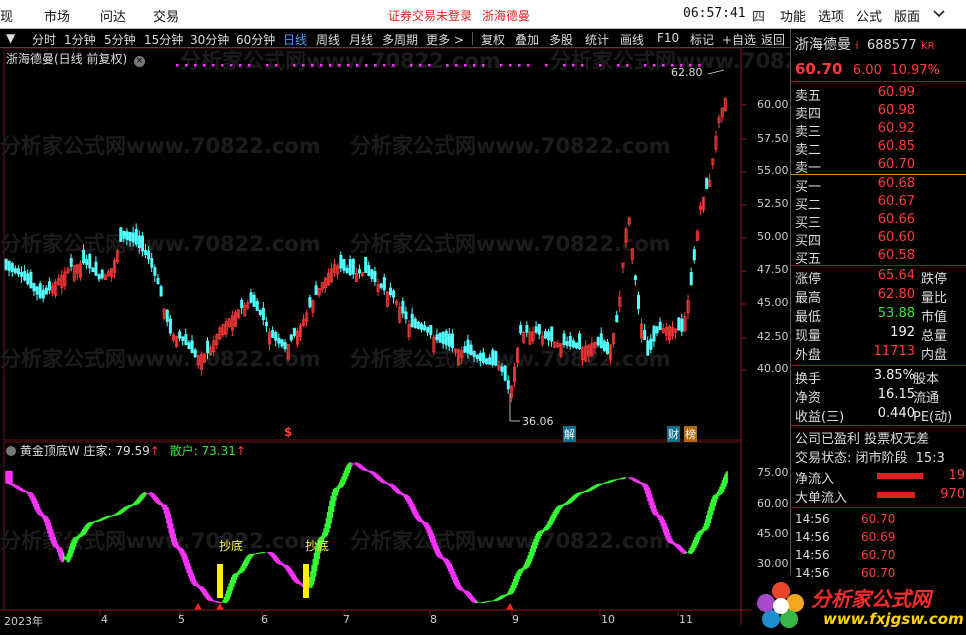 The height and width of the screenshot is (635, 966). I want to click on watermark-text: 分析家公式网www.70822.com, so click(670, 61).